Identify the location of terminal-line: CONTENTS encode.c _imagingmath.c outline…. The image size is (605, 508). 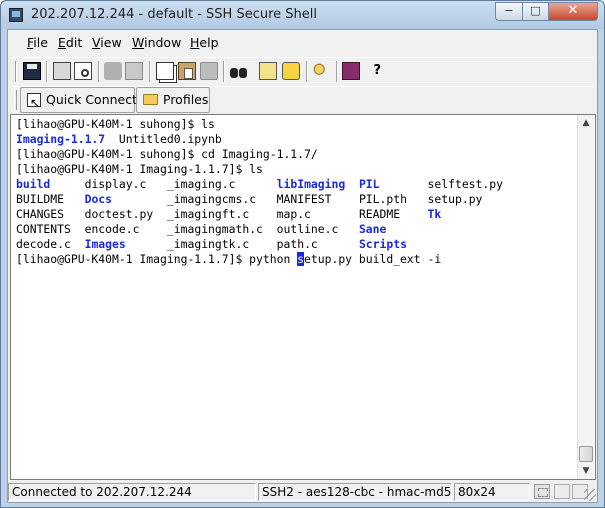
(201, 229).